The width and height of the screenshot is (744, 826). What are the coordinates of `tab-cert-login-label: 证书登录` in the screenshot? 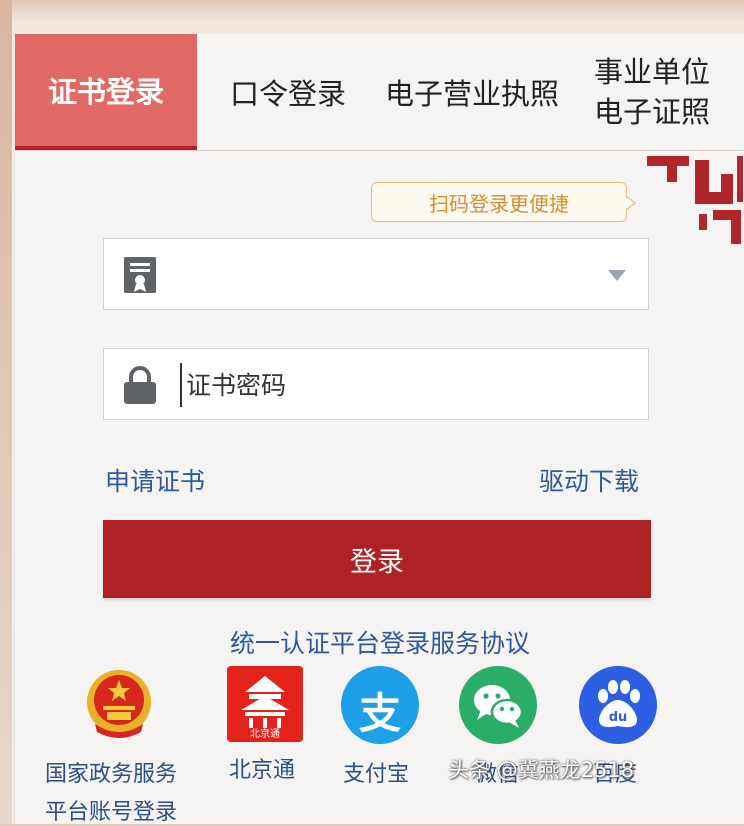 It's located at (105, 92).